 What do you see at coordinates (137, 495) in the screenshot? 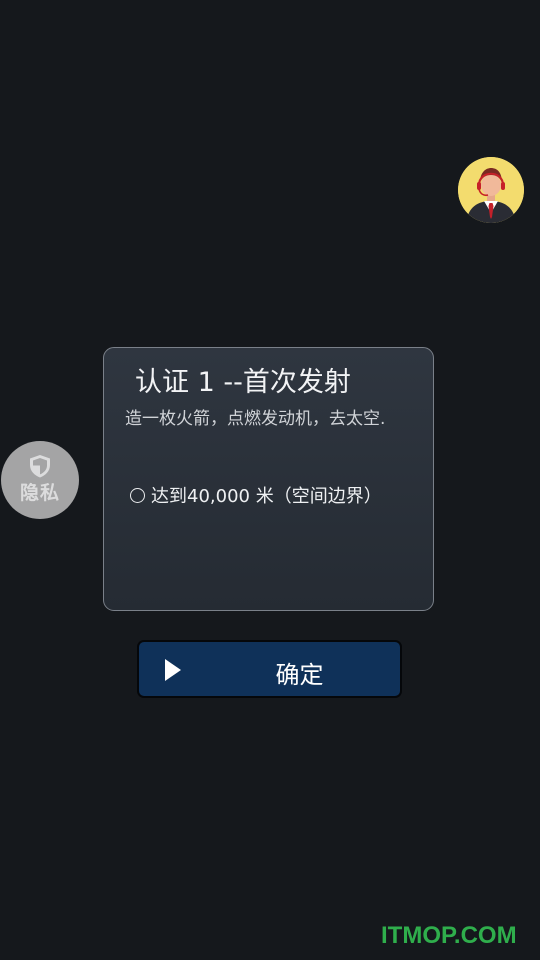
I see `objective-status-circle-icon` at bounding box center [137, 495].